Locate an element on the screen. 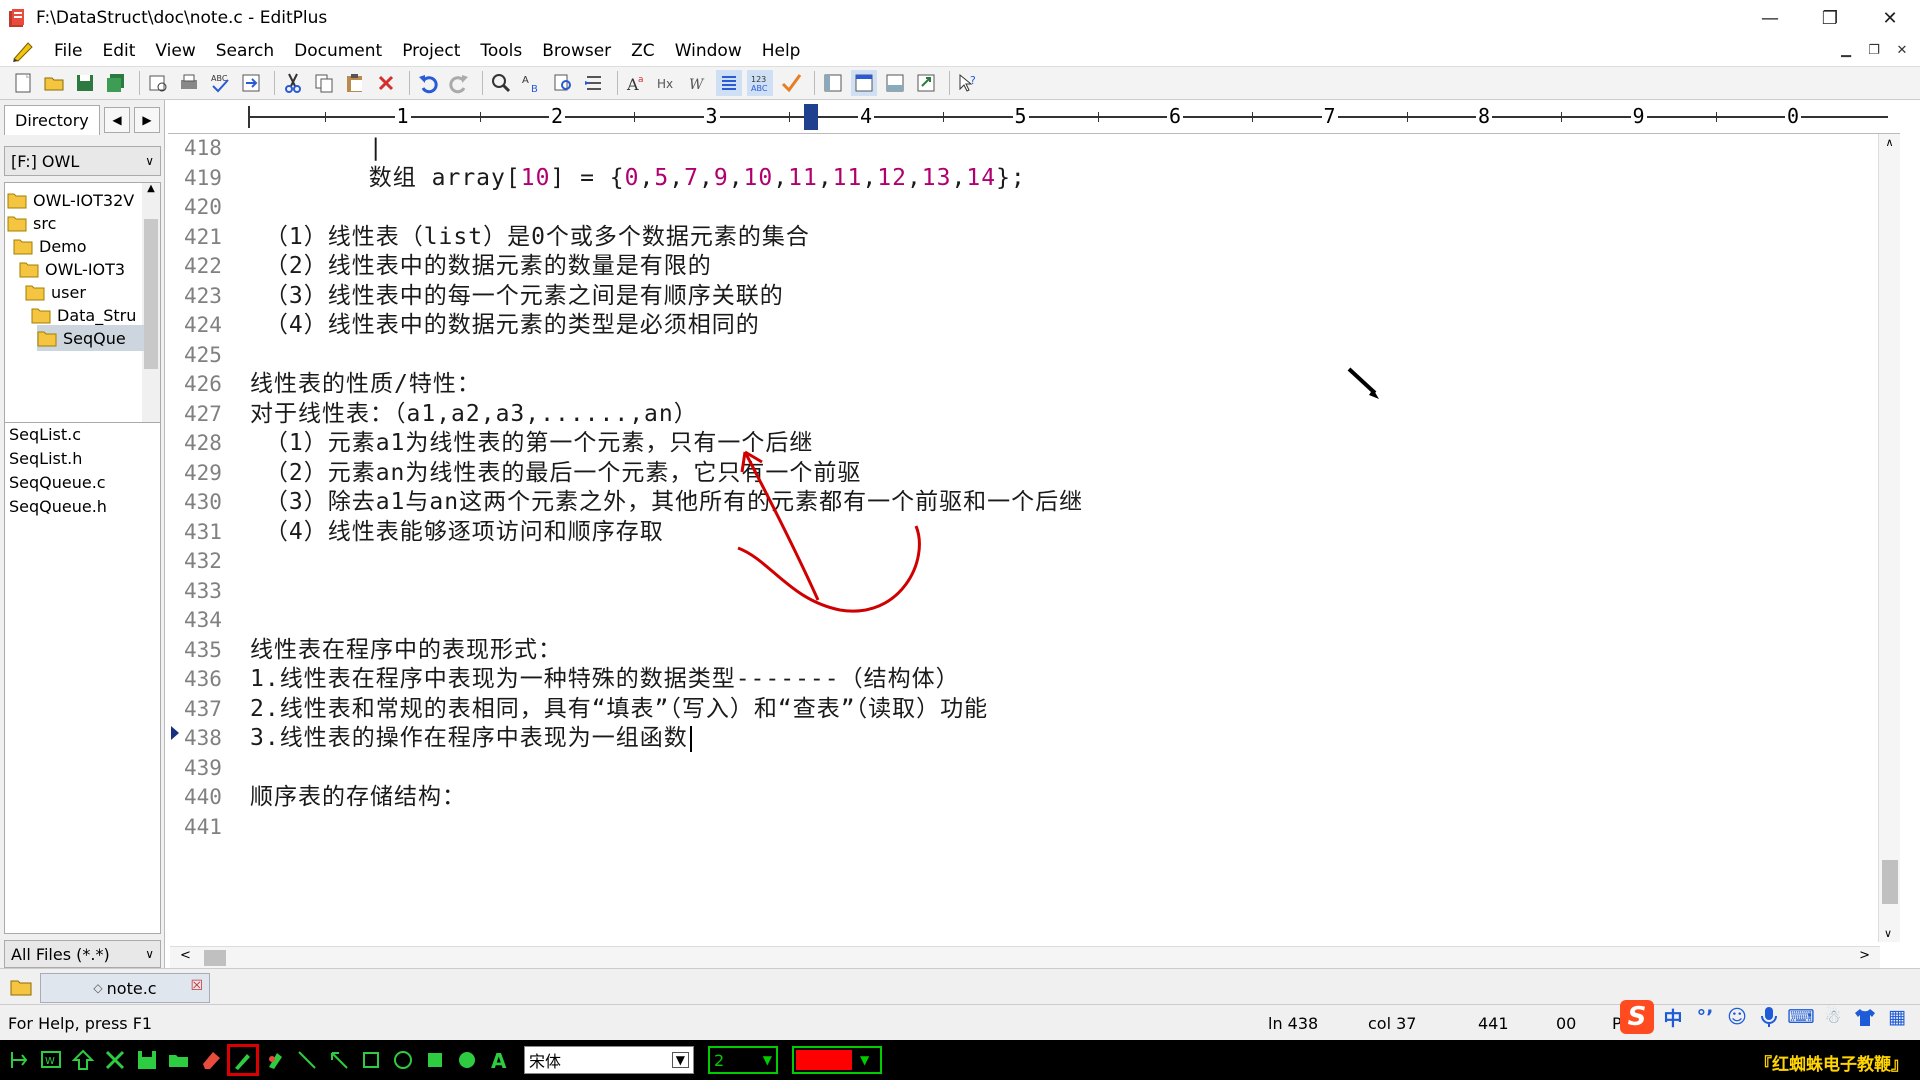 This screenshot has width=1920, height=1080. check-icon is located at coordinates (791, 83).